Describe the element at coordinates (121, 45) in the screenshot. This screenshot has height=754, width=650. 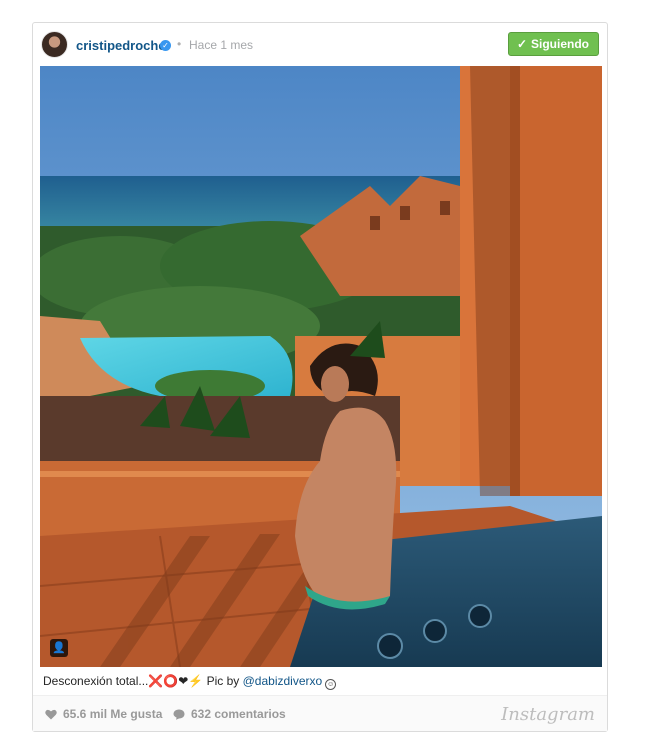
I see `username-link: cristipedroche` at that location.